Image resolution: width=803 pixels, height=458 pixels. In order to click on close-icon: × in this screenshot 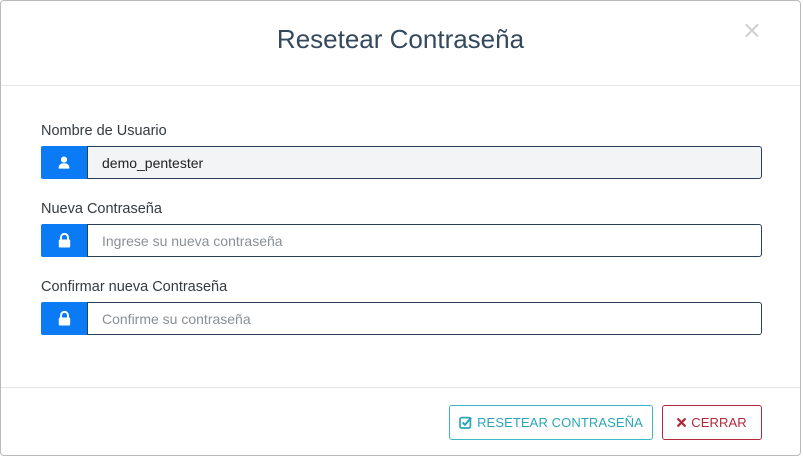, I will do `click(752, 30)`.